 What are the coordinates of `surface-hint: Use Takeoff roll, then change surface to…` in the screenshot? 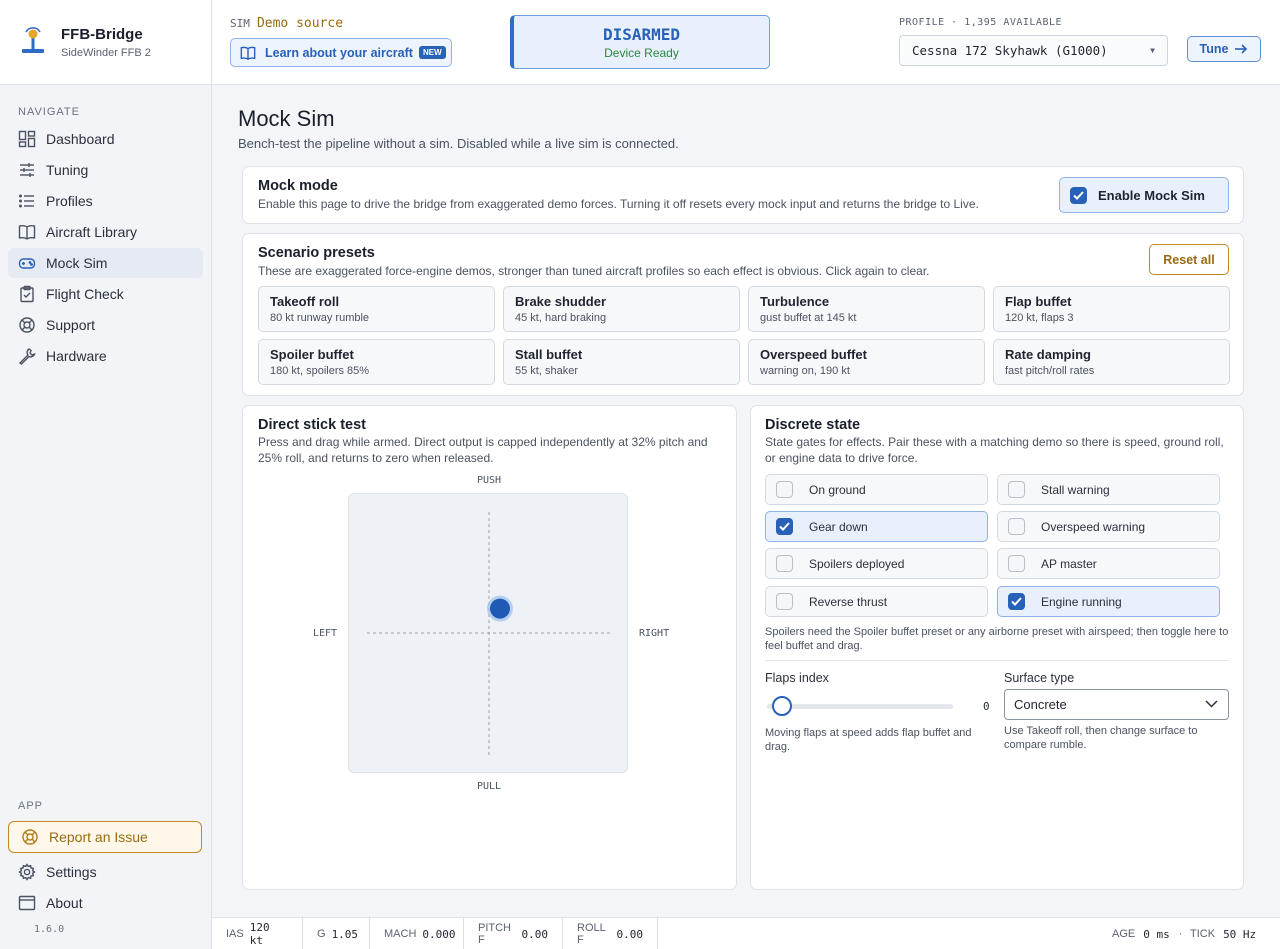 It's located at (1101, 738).